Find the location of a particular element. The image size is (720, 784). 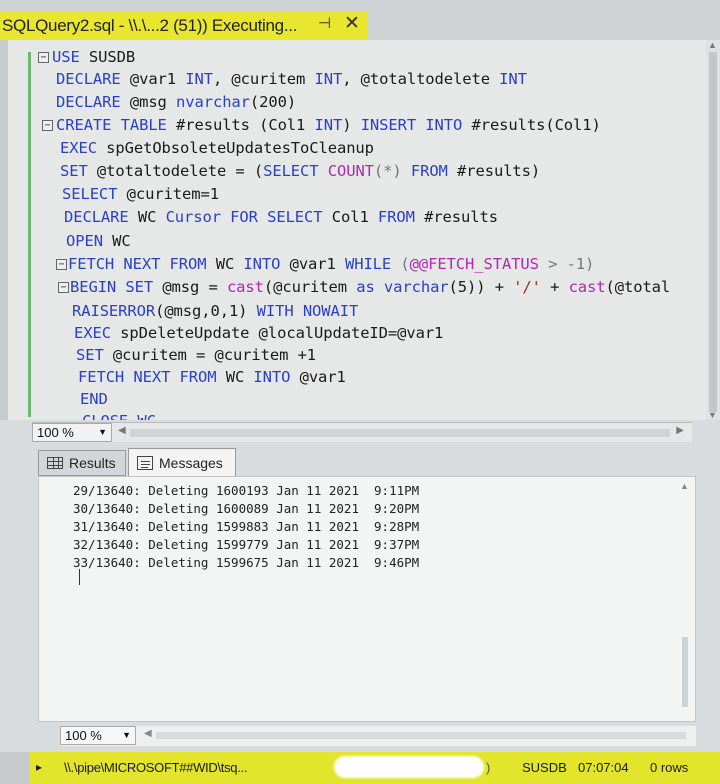

code-token: > -1) is located at coordinates (566, 264).